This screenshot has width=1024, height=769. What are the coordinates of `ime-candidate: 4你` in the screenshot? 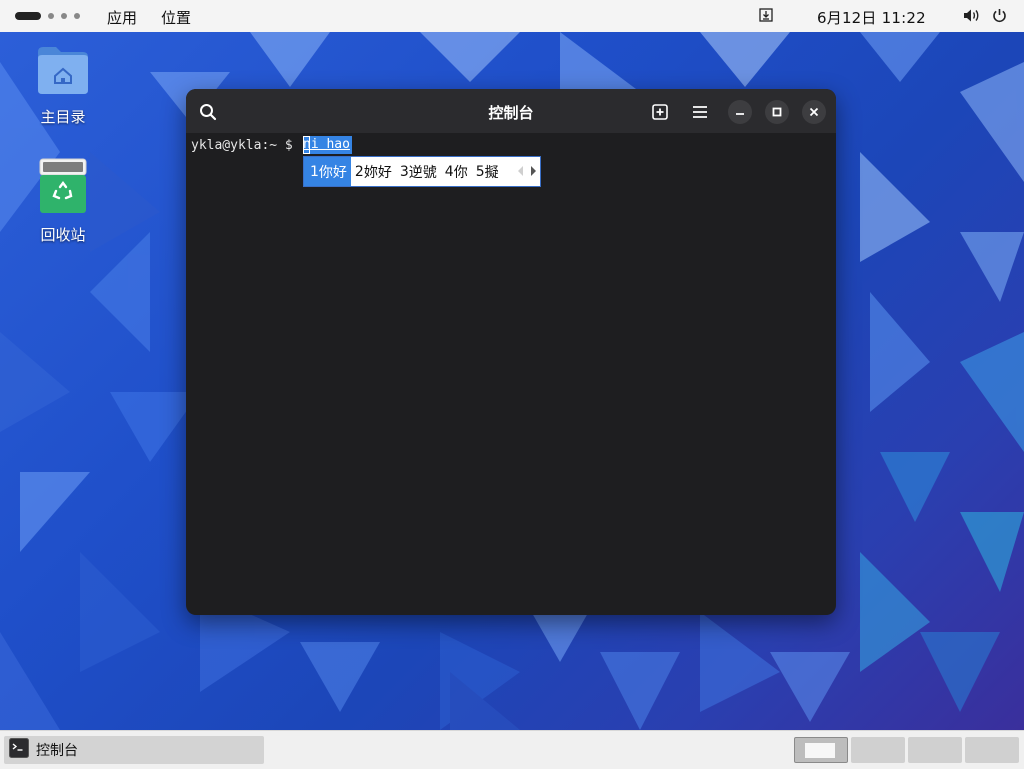 It's located at (456, 171).